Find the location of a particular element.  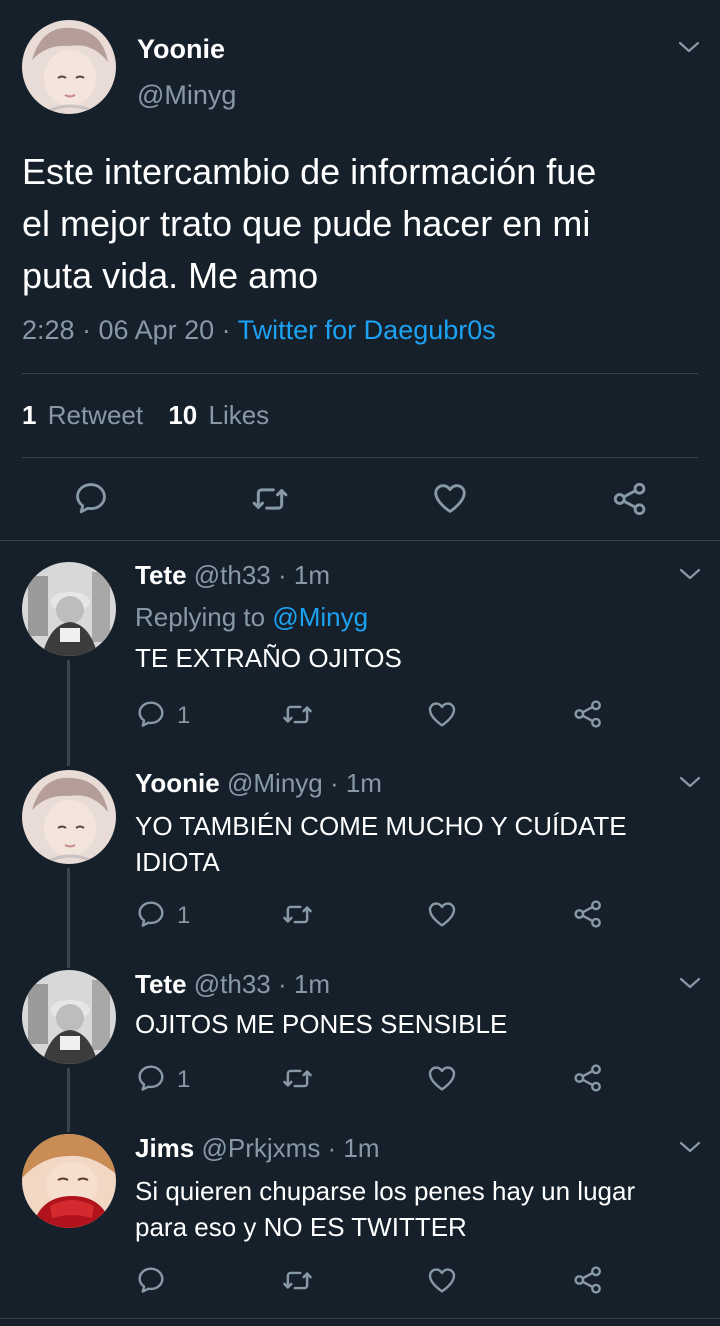

replying-to-label: Replying to is located at coordinates (204, 617).